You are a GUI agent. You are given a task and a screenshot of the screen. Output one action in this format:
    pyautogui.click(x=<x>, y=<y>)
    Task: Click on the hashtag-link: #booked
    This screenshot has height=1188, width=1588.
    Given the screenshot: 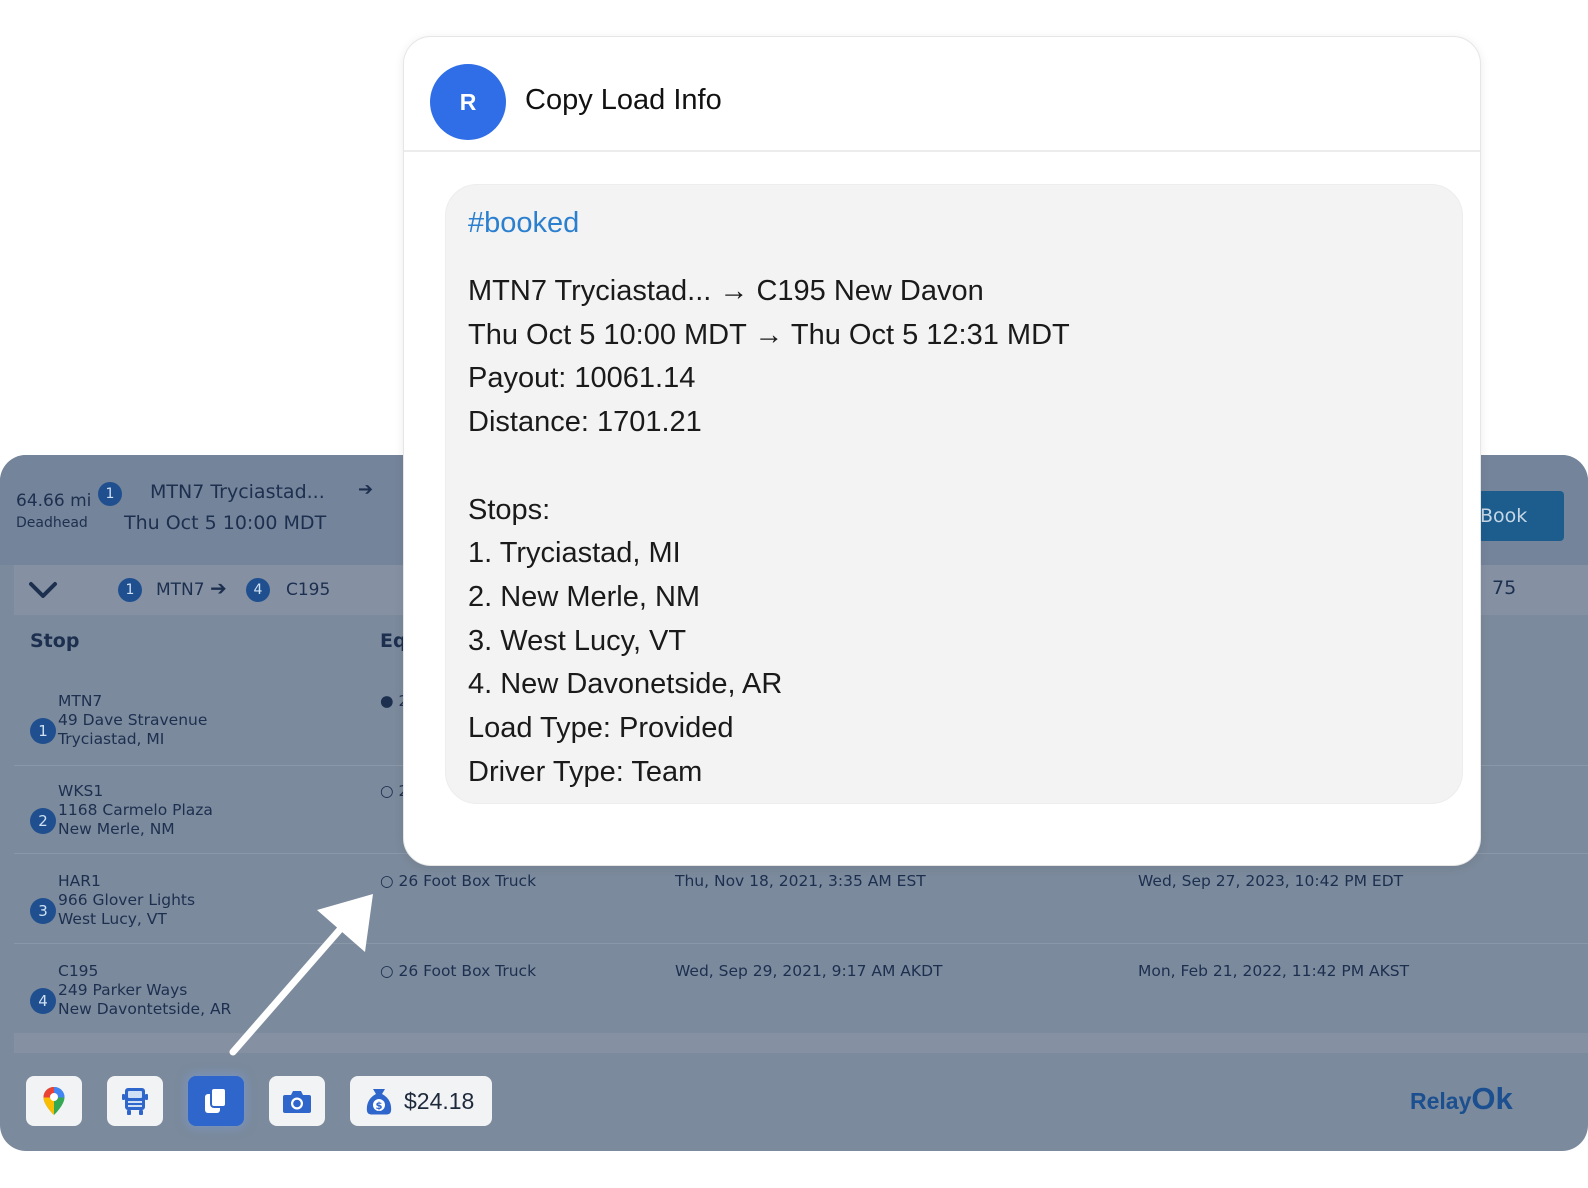 What is the action you would take?
    pyautogui.click(x=954, y=223)
    